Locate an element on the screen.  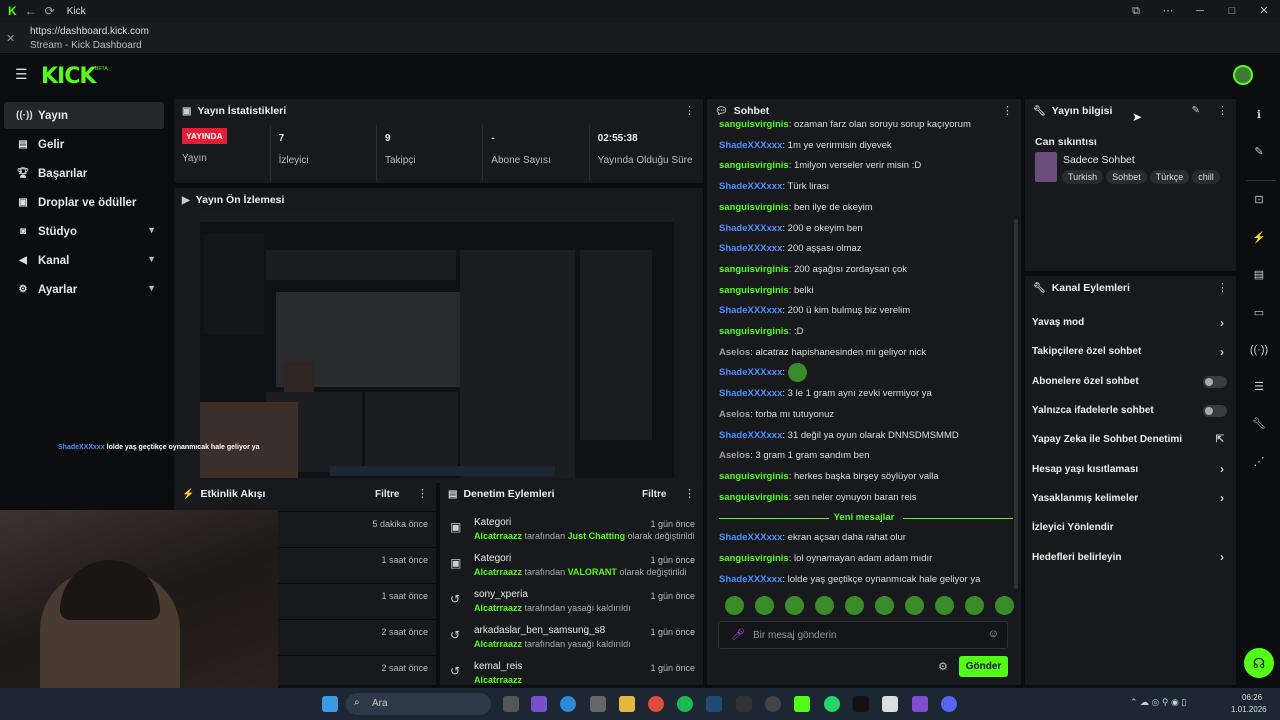
action-banned-words: Yasaklanmış kelimeler › is located at coordinates (1130, 498).